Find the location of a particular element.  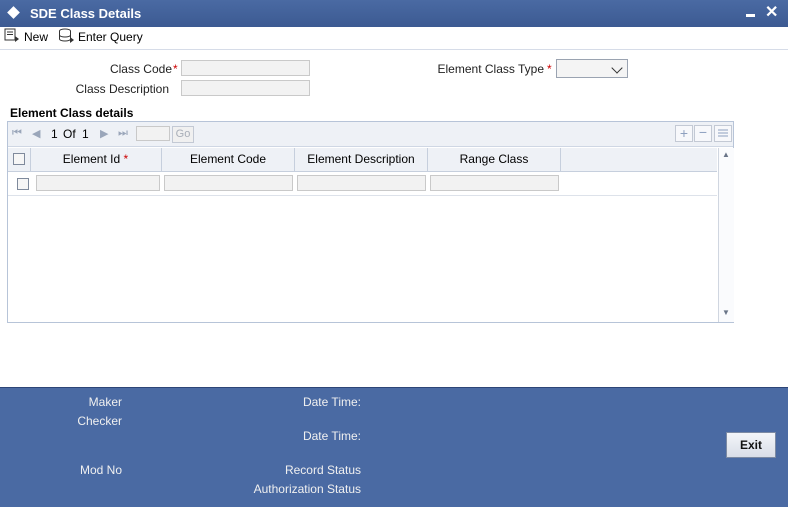

go-button: Go is located at coordinates (183, 134).